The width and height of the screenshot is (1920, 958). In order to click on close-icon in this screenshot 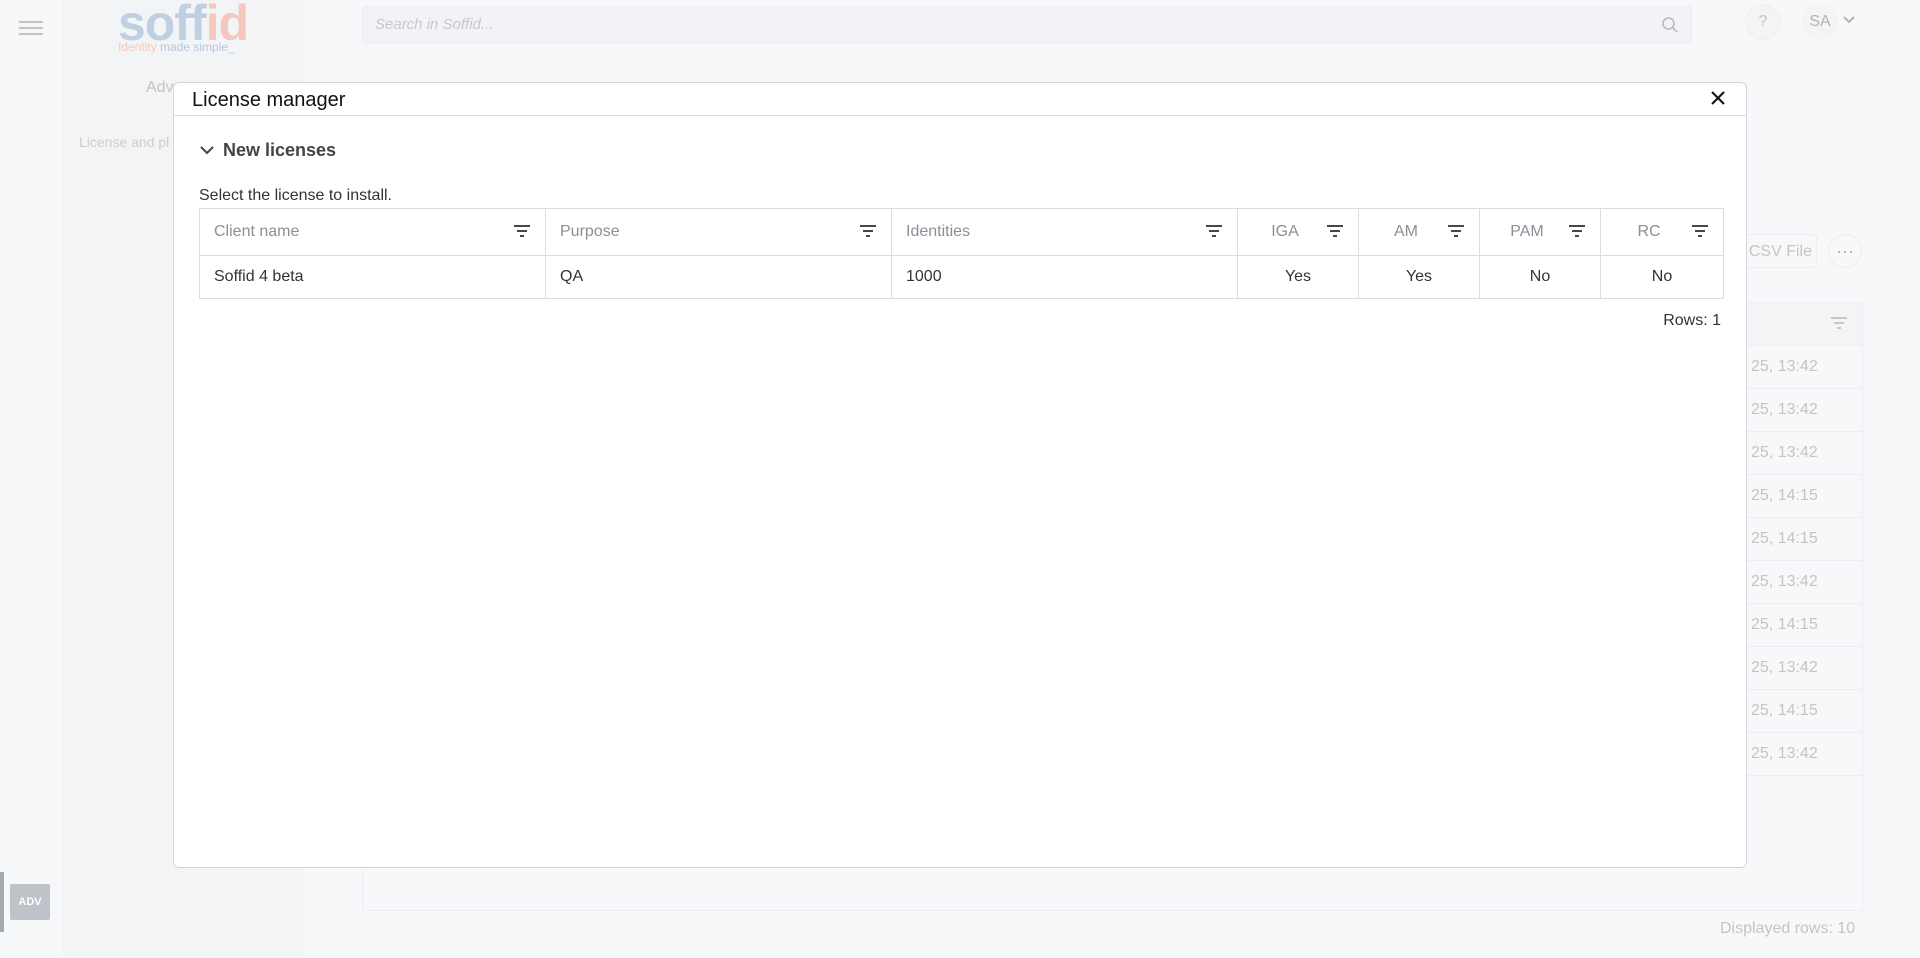, I will do `click(1718, 98)`.